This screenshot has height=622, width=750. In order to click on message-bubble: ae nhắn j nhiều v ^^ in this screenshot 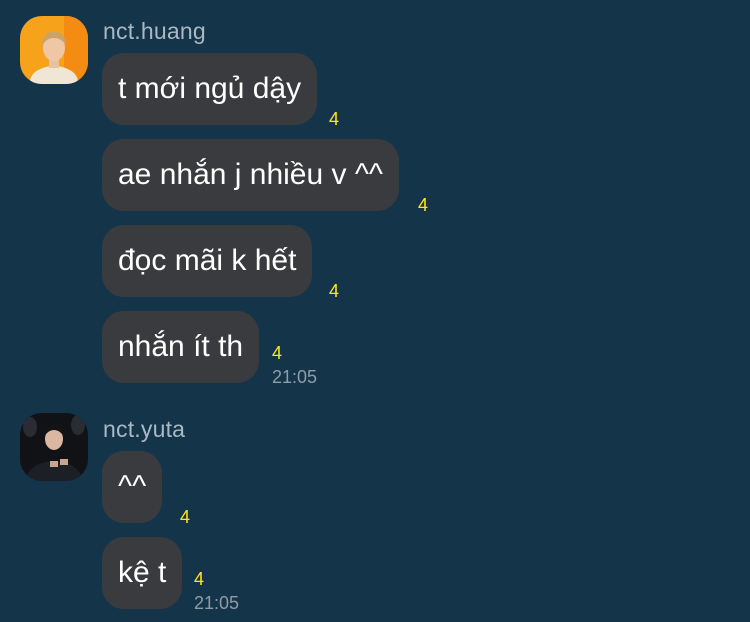, I will do `click(251, 175)`.